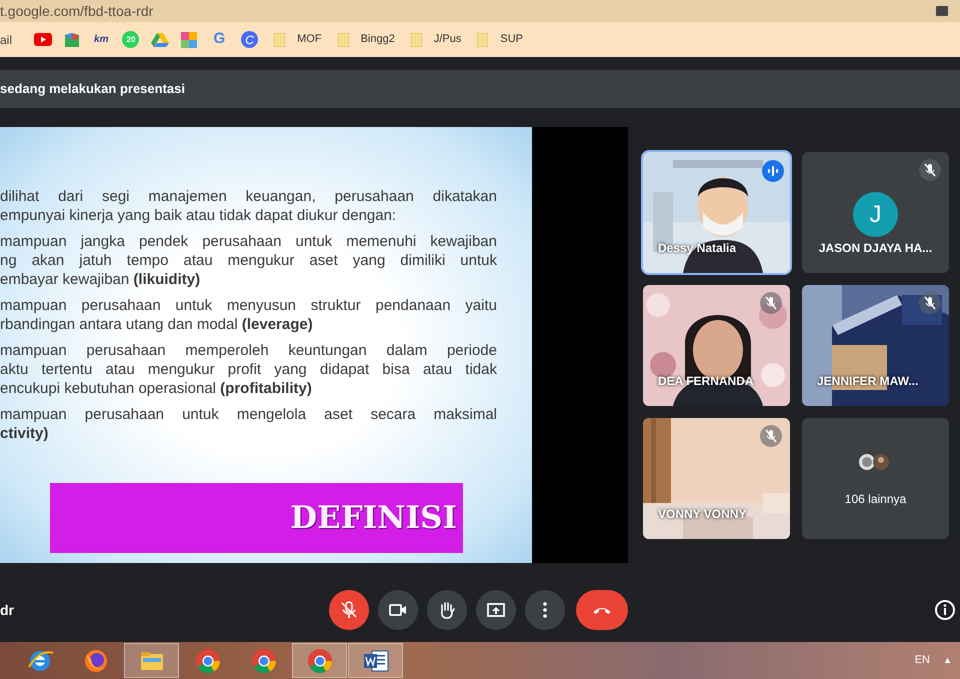 The width and height of the screenshot is (960, 679). What do you see at coordinates (6, 39) in the screenshot?
I see `bookmark-link: ail` at bounding box center [6, 39].